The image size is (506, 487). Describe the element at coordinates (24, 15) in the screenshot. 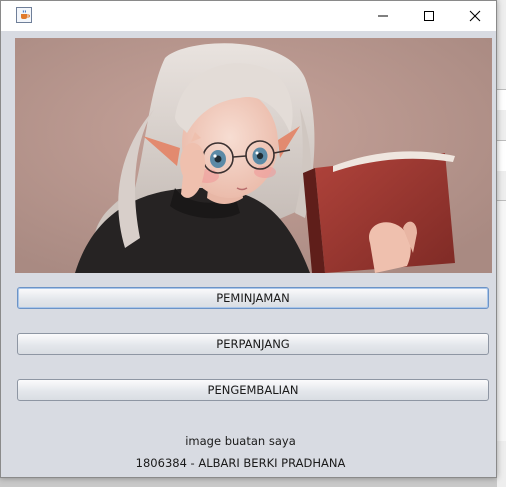

I see `java-coffee-cup-icon` at that location.